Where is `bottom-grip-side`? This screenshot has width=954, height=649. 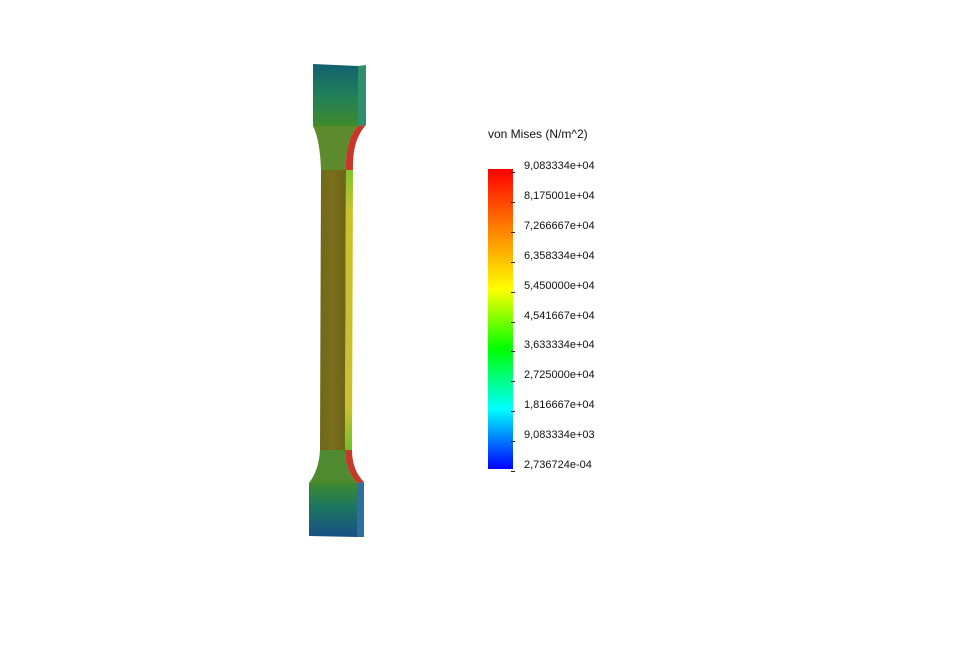
bottom-grip-side is located at coordinates (360, 509).